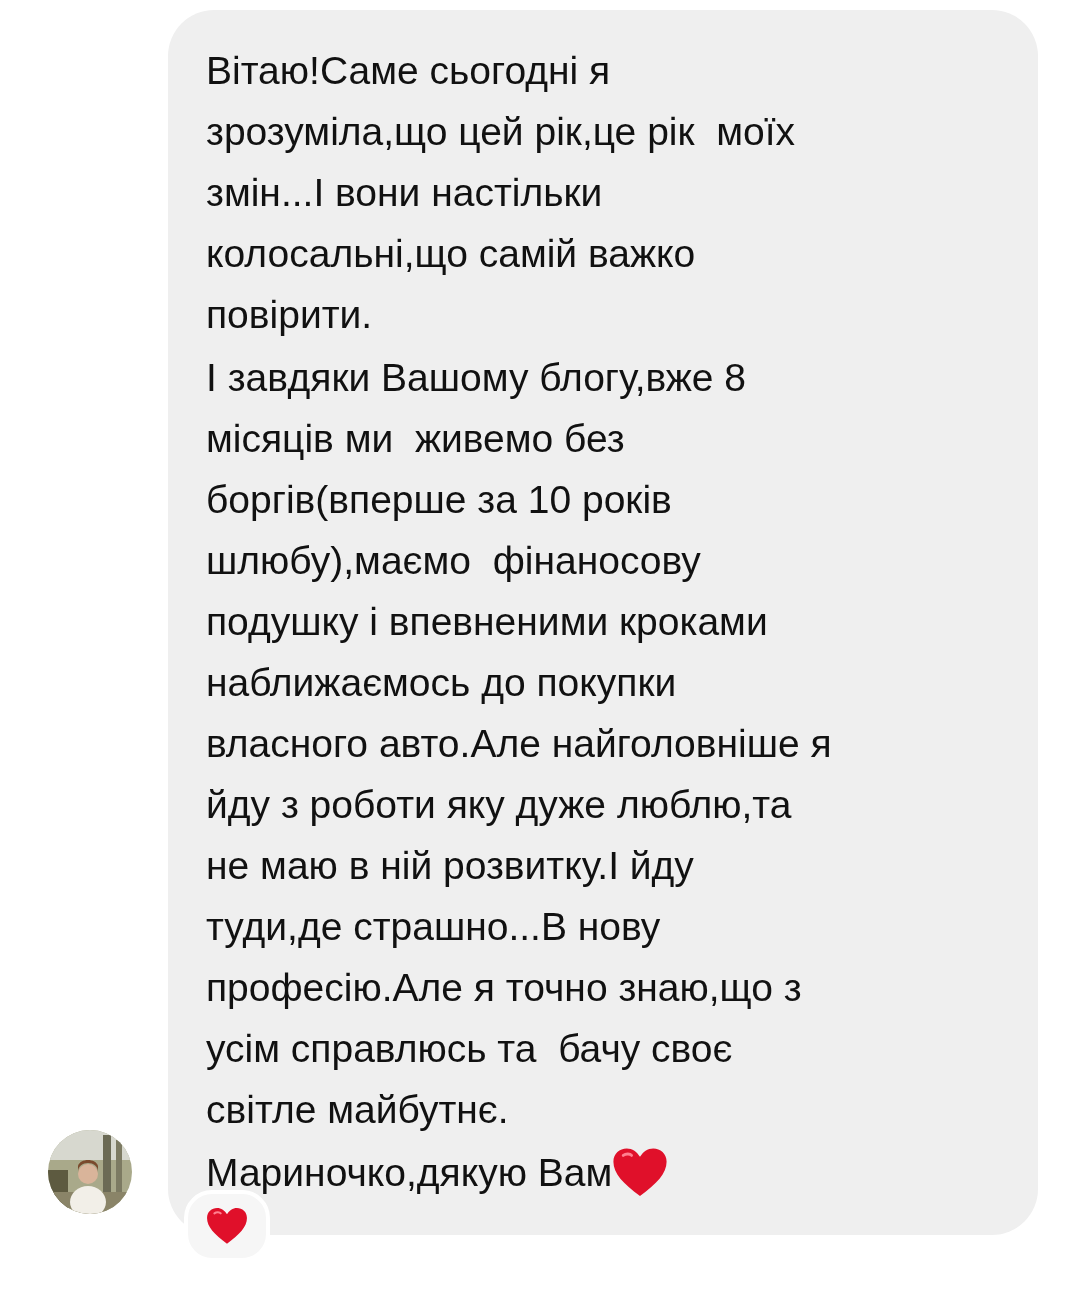 This screenshot has height=1292, width=1083. I want to click on message-text: Мариночко,дякую Вам, so click(409, 1173).